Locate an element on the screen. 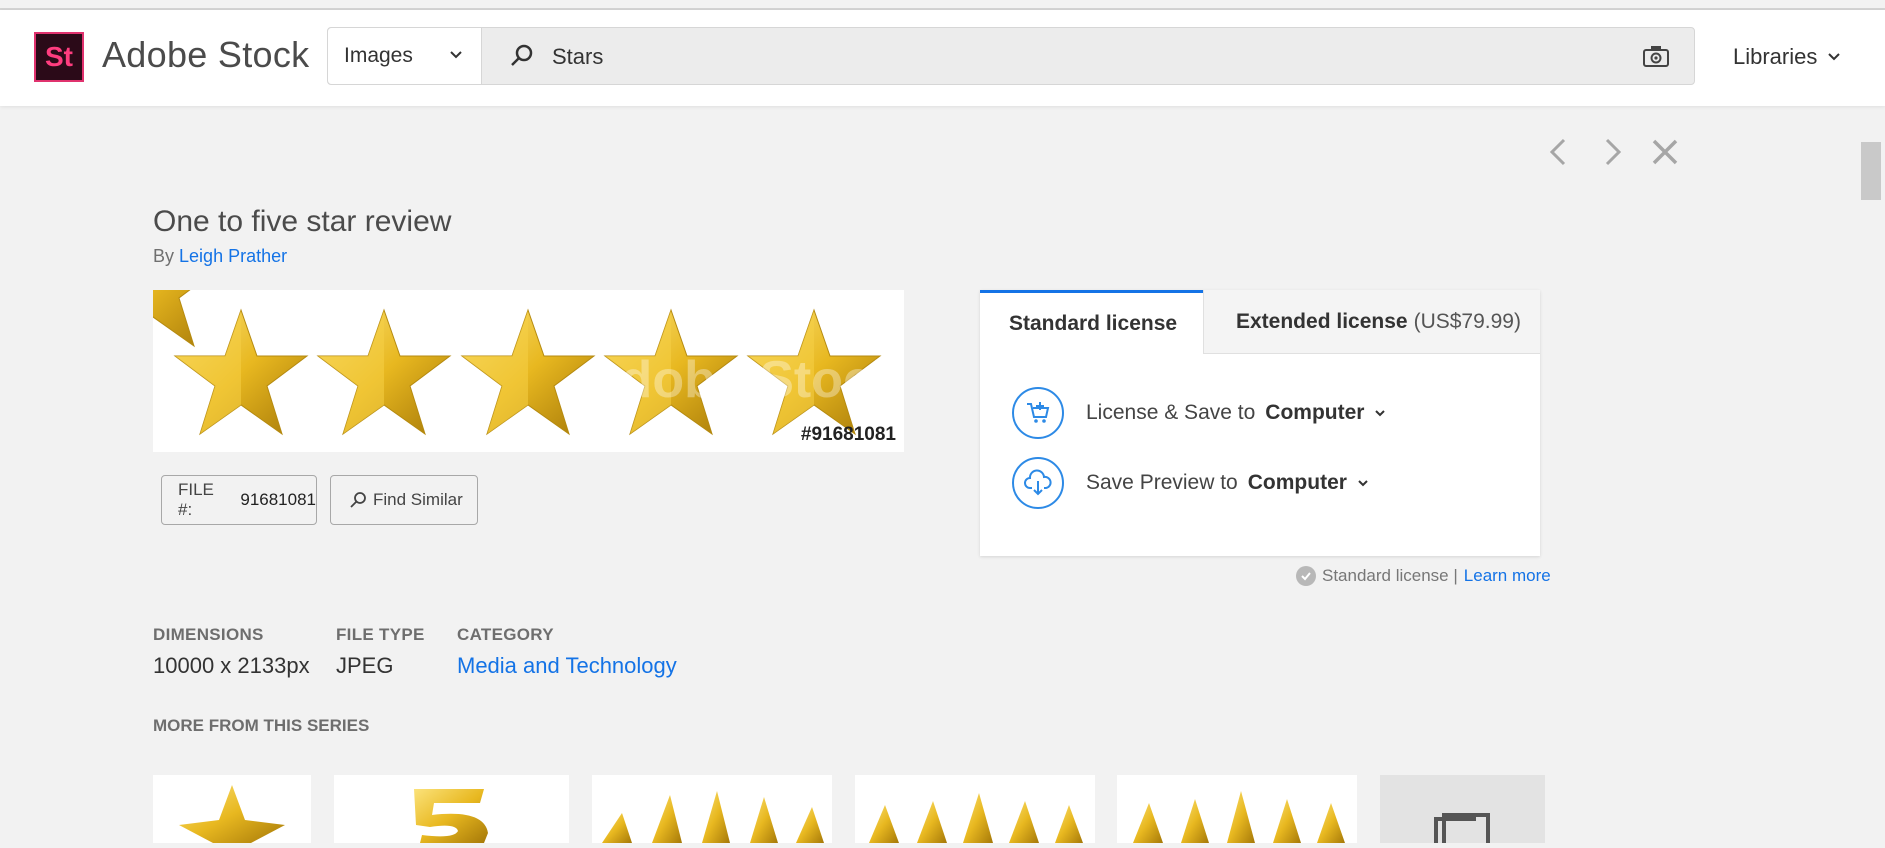  scrollbar-thumb is located at coordinates (1871, 171).